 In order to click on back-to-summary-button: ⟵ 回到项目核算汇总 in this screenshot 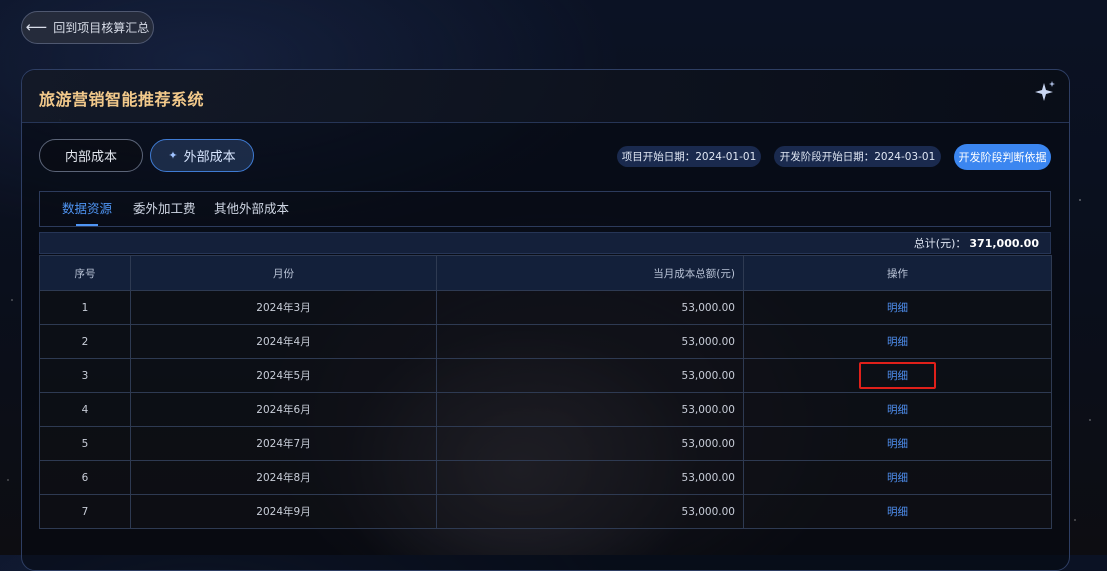, I will do `click(87, 27)`.